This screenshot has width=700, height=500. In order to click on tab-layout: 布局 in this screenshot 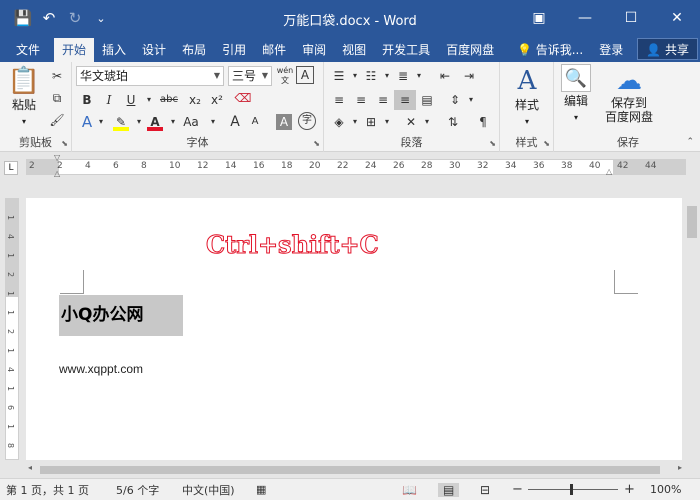, I will do `click(194, 50)`.